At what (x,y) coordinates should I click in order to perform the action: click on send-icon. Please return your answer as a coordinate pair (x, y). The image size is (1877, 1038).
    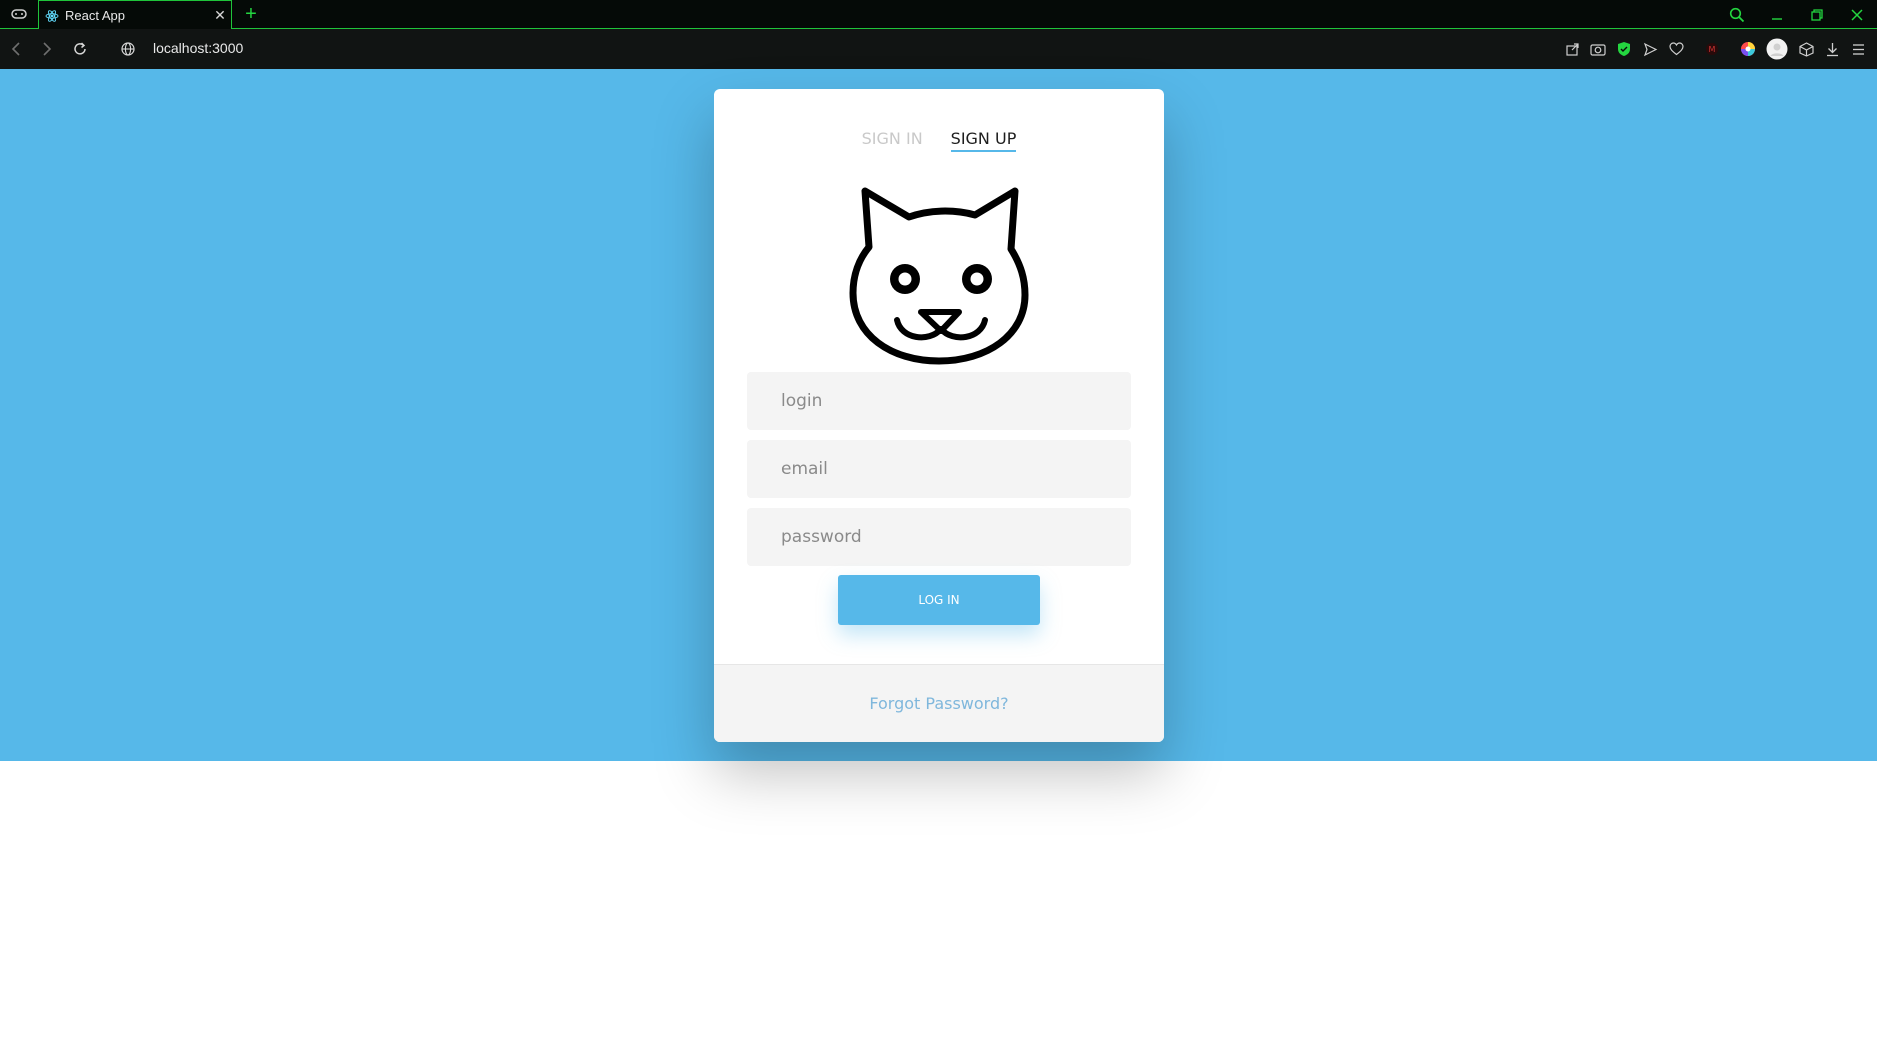
    Looking at the image, I should click on (1650, 49).